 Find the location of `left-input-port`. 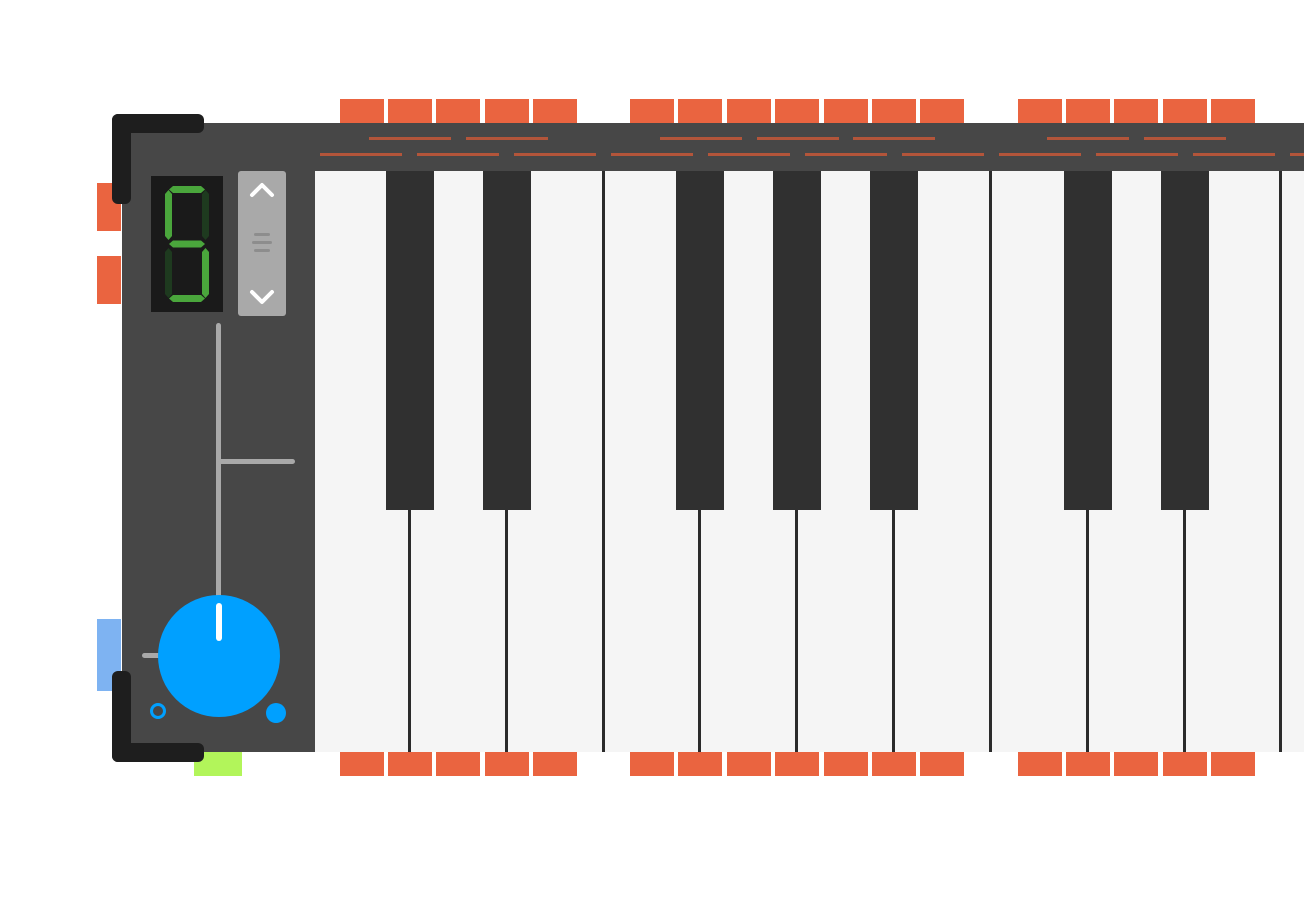

left-input-port is located at coordinates (109, 280).